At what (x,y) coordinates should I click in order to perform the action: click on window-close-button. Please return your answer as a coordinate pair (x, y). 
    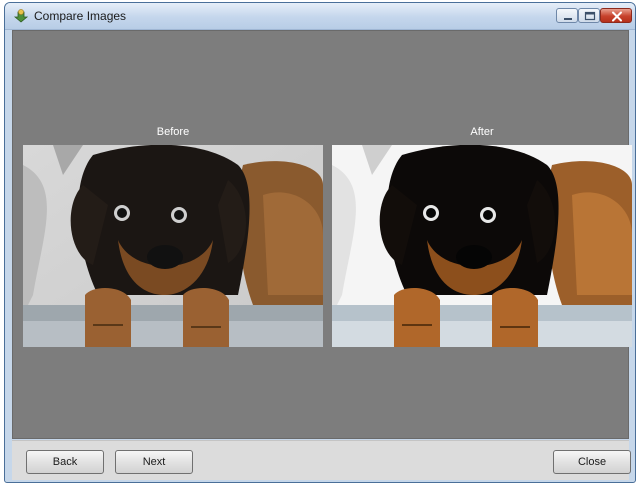
    Looking at the image, I should click on (616, 15).